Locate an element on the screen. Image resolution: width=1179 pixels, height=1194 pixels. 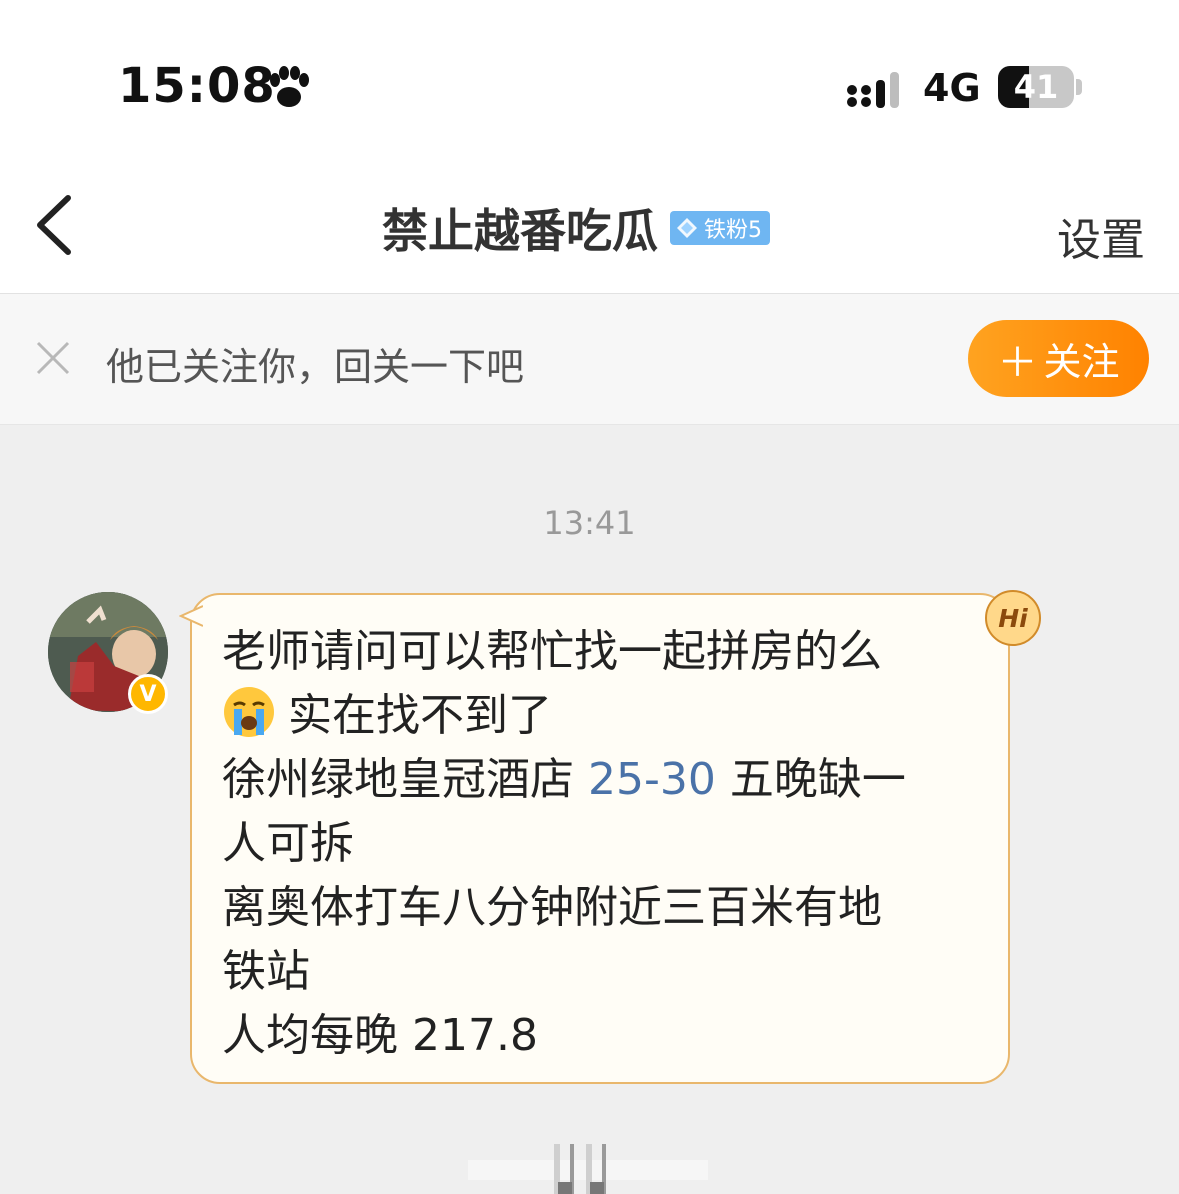
hi-badge: Hi is located at coordinates (1013, 618).